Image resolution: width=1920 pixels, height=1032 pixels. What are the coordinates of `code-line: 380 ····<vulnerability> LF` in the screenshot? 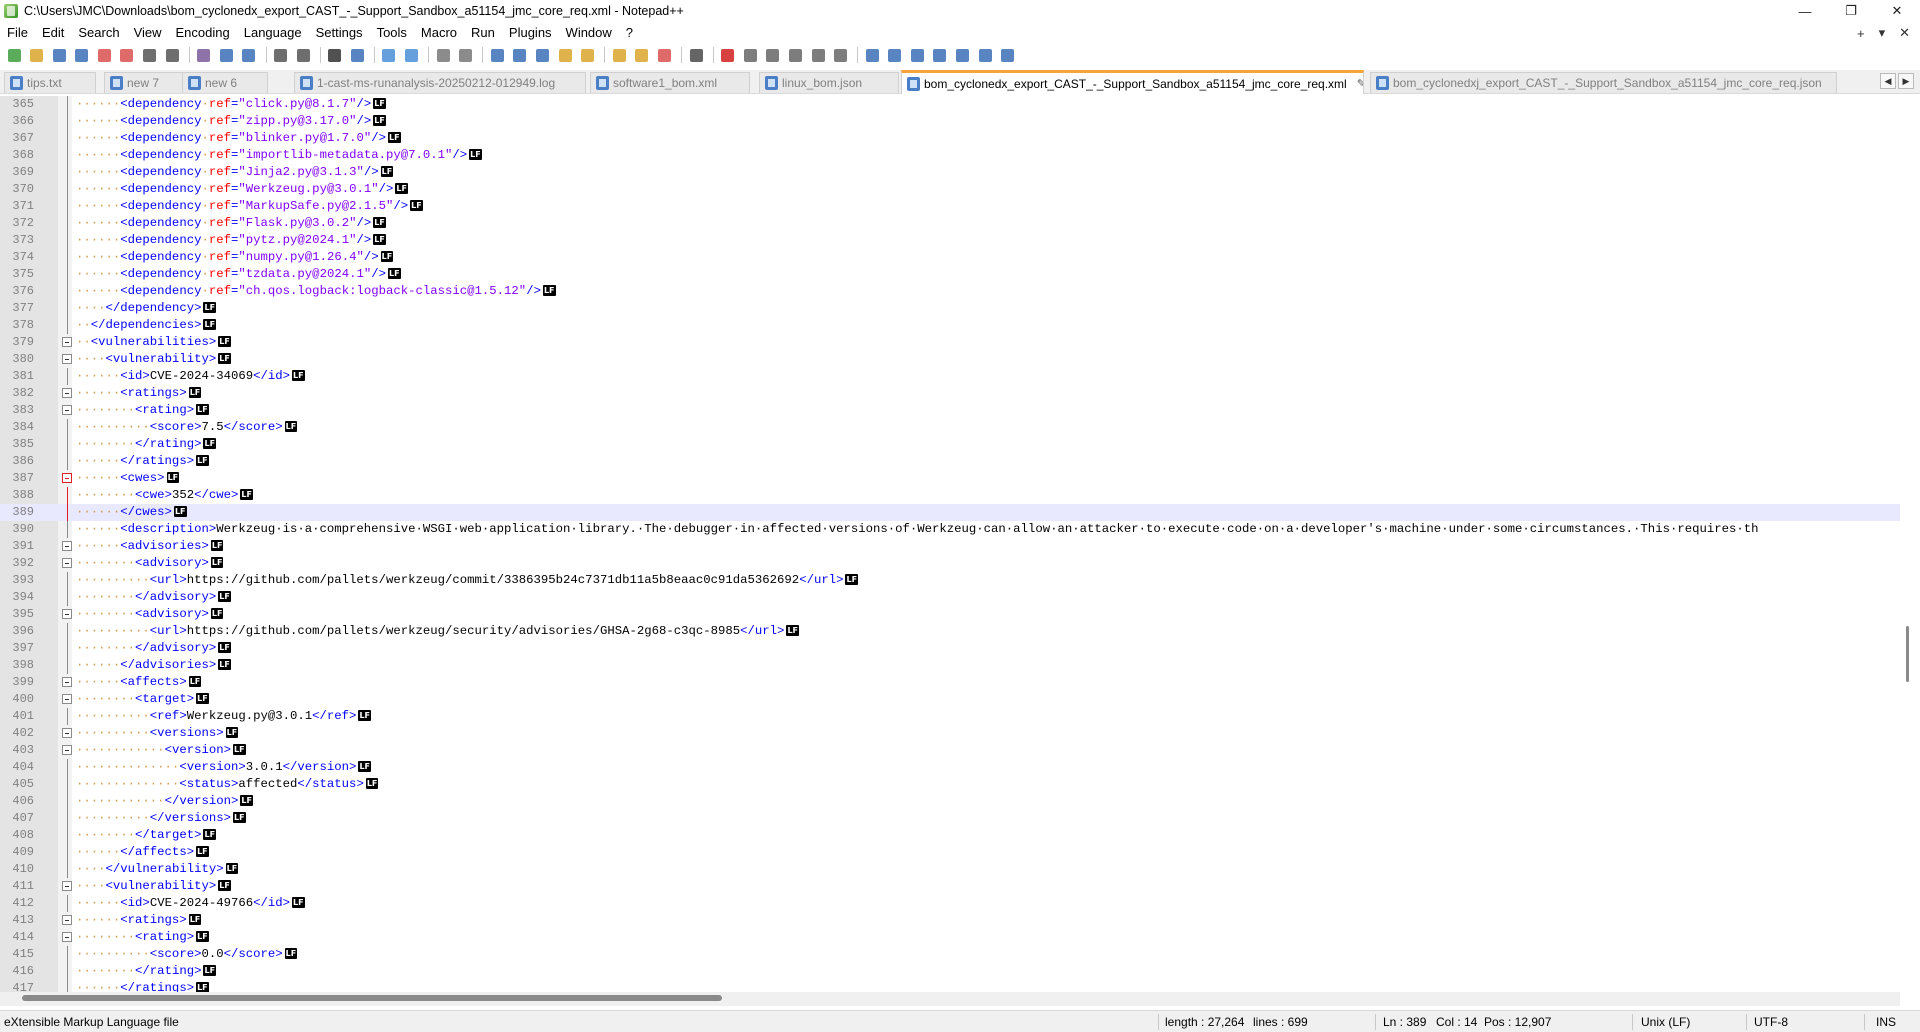 It's located at (950, 359).